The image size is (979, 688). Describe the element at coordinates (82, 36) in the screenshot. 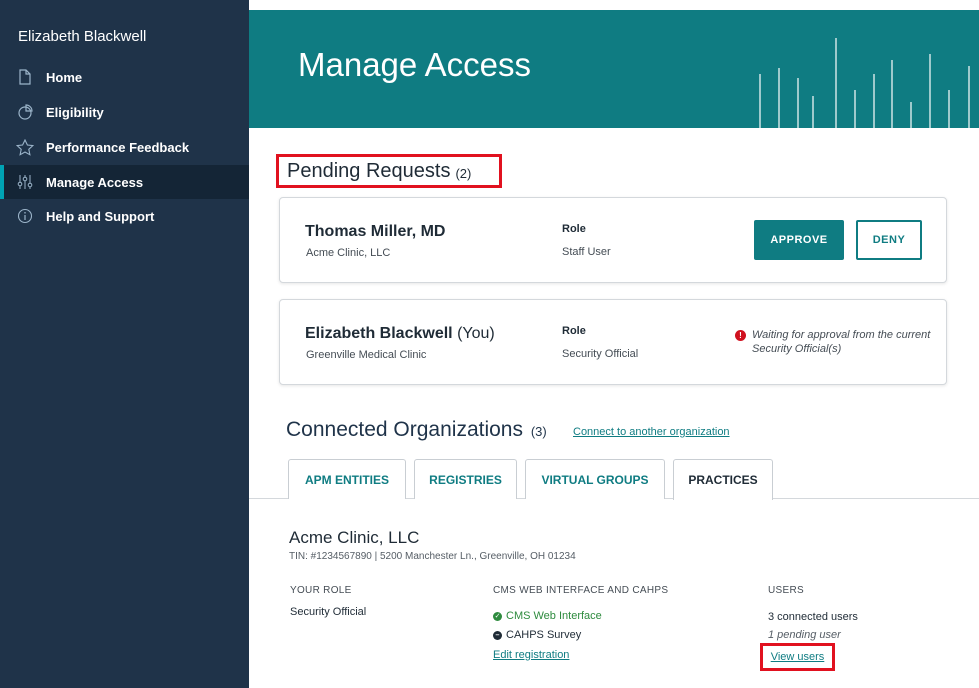

I see `user-name: Elizabeth Blackwell` at that location.